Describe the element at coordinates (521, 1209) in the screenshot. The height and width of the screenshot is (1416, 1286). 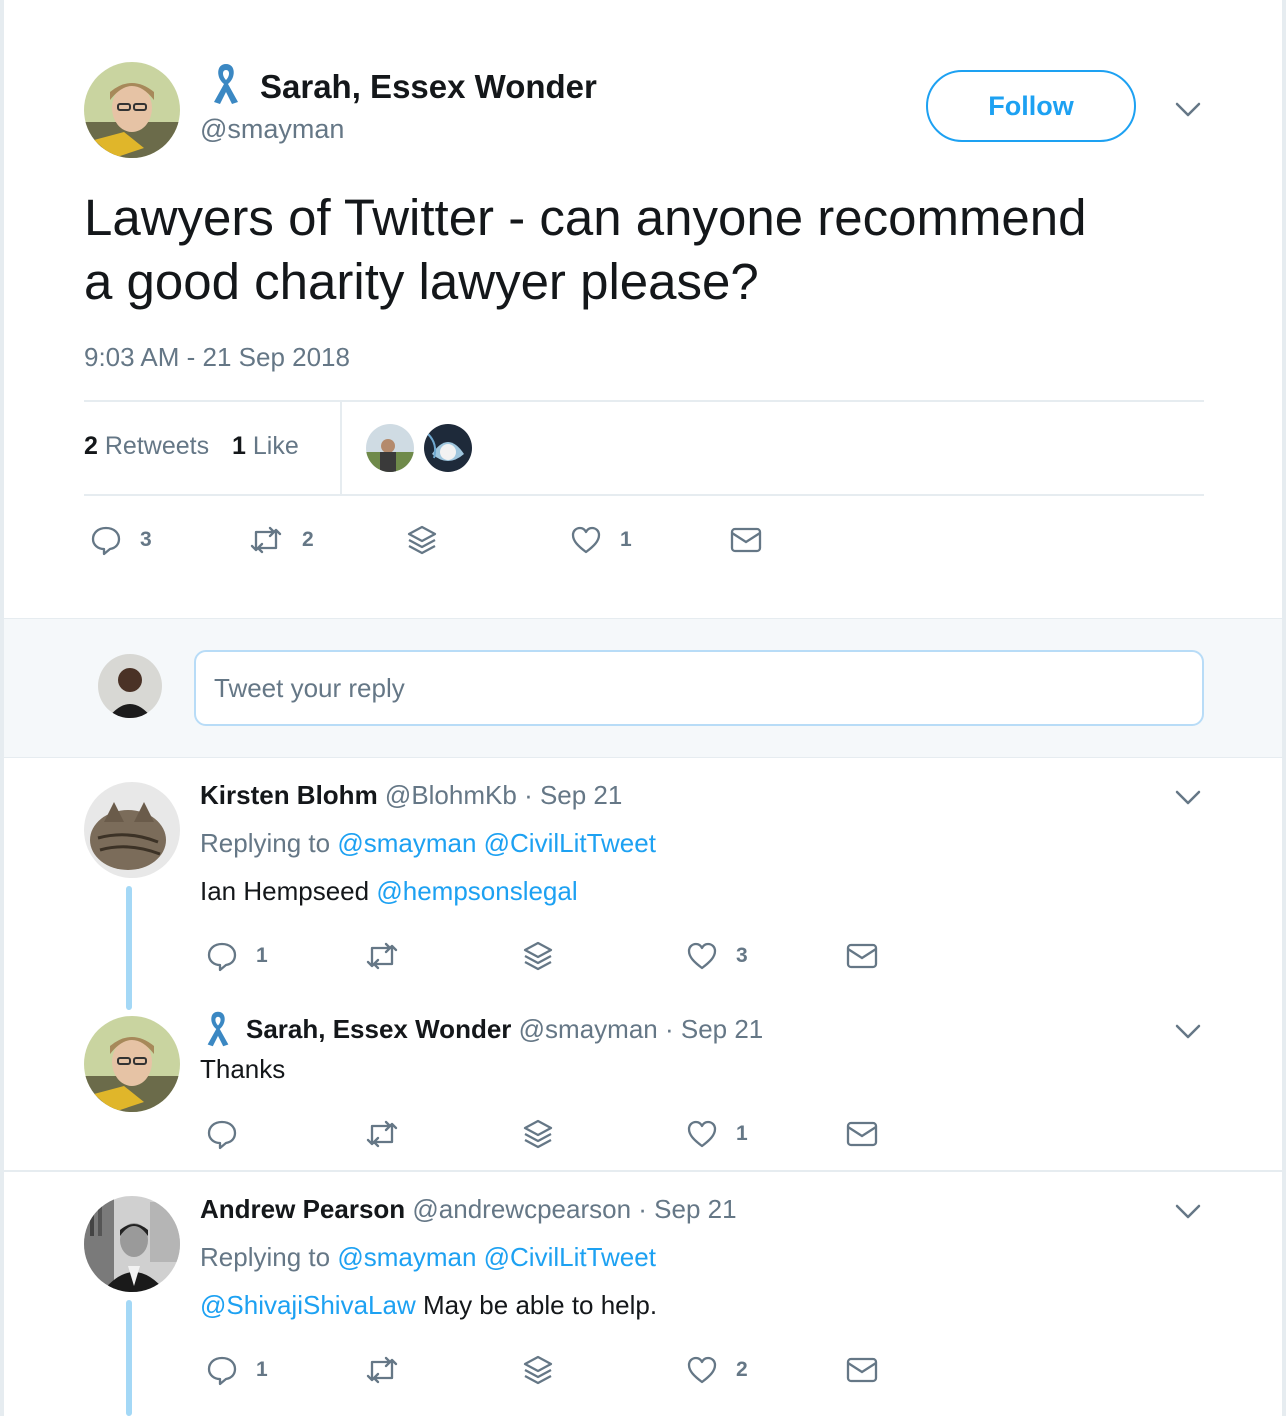
I see `reply-author-handle: @andrewcpearson` at that location.